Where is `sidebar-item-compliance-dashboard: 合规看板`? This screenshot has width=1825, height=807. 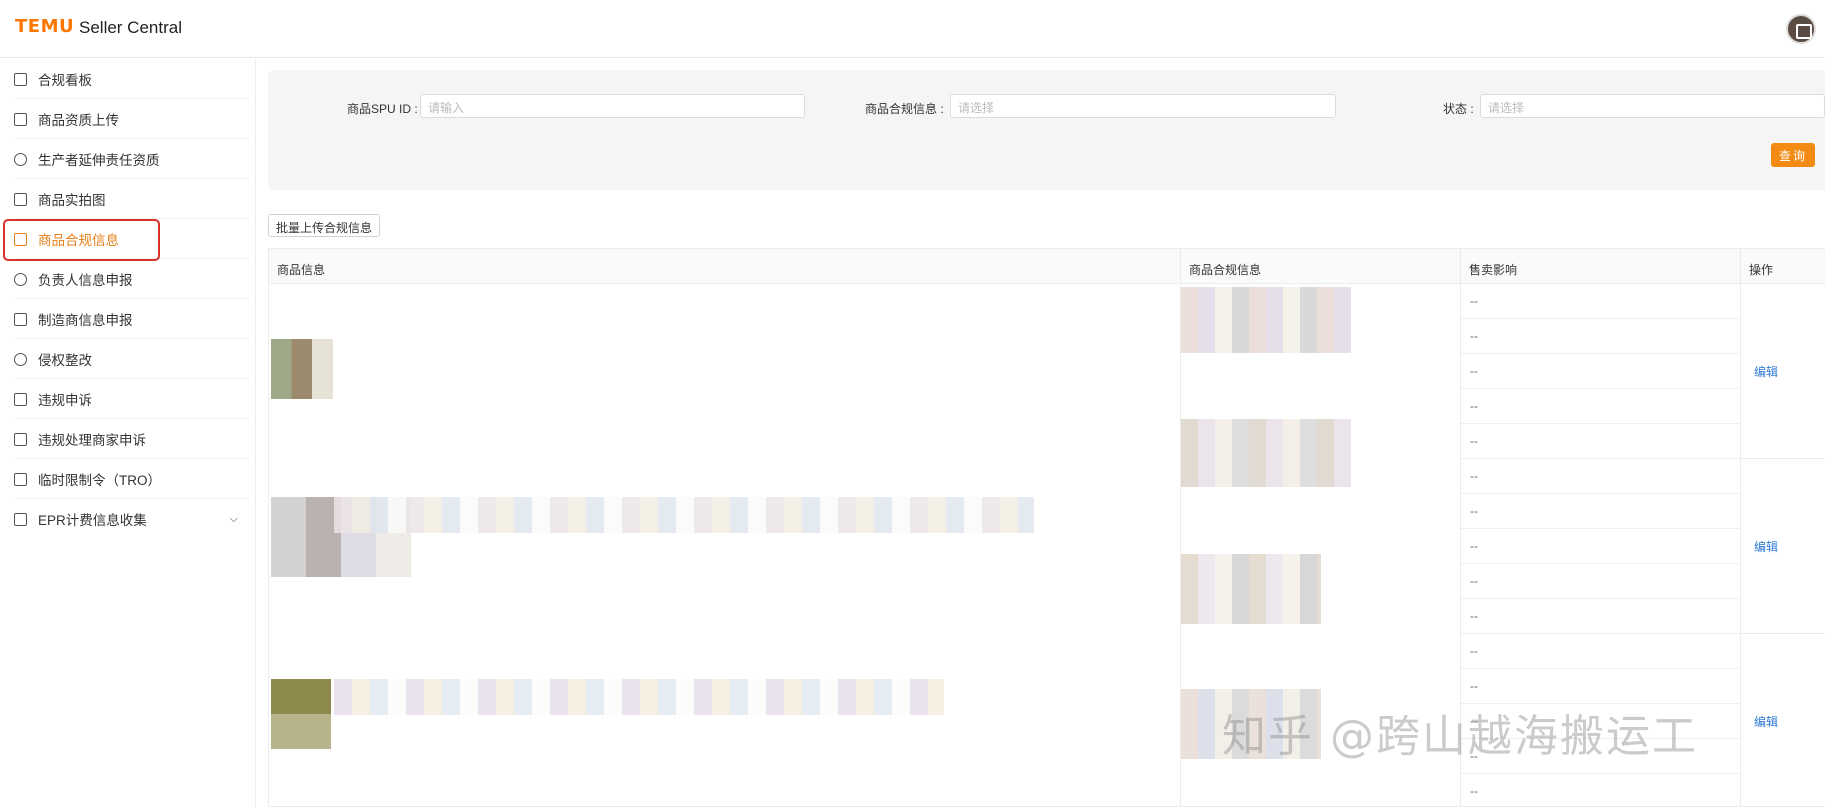
sidebar-item-compliance-dashboard: 合规看板 is located at coordinates (125, 79).